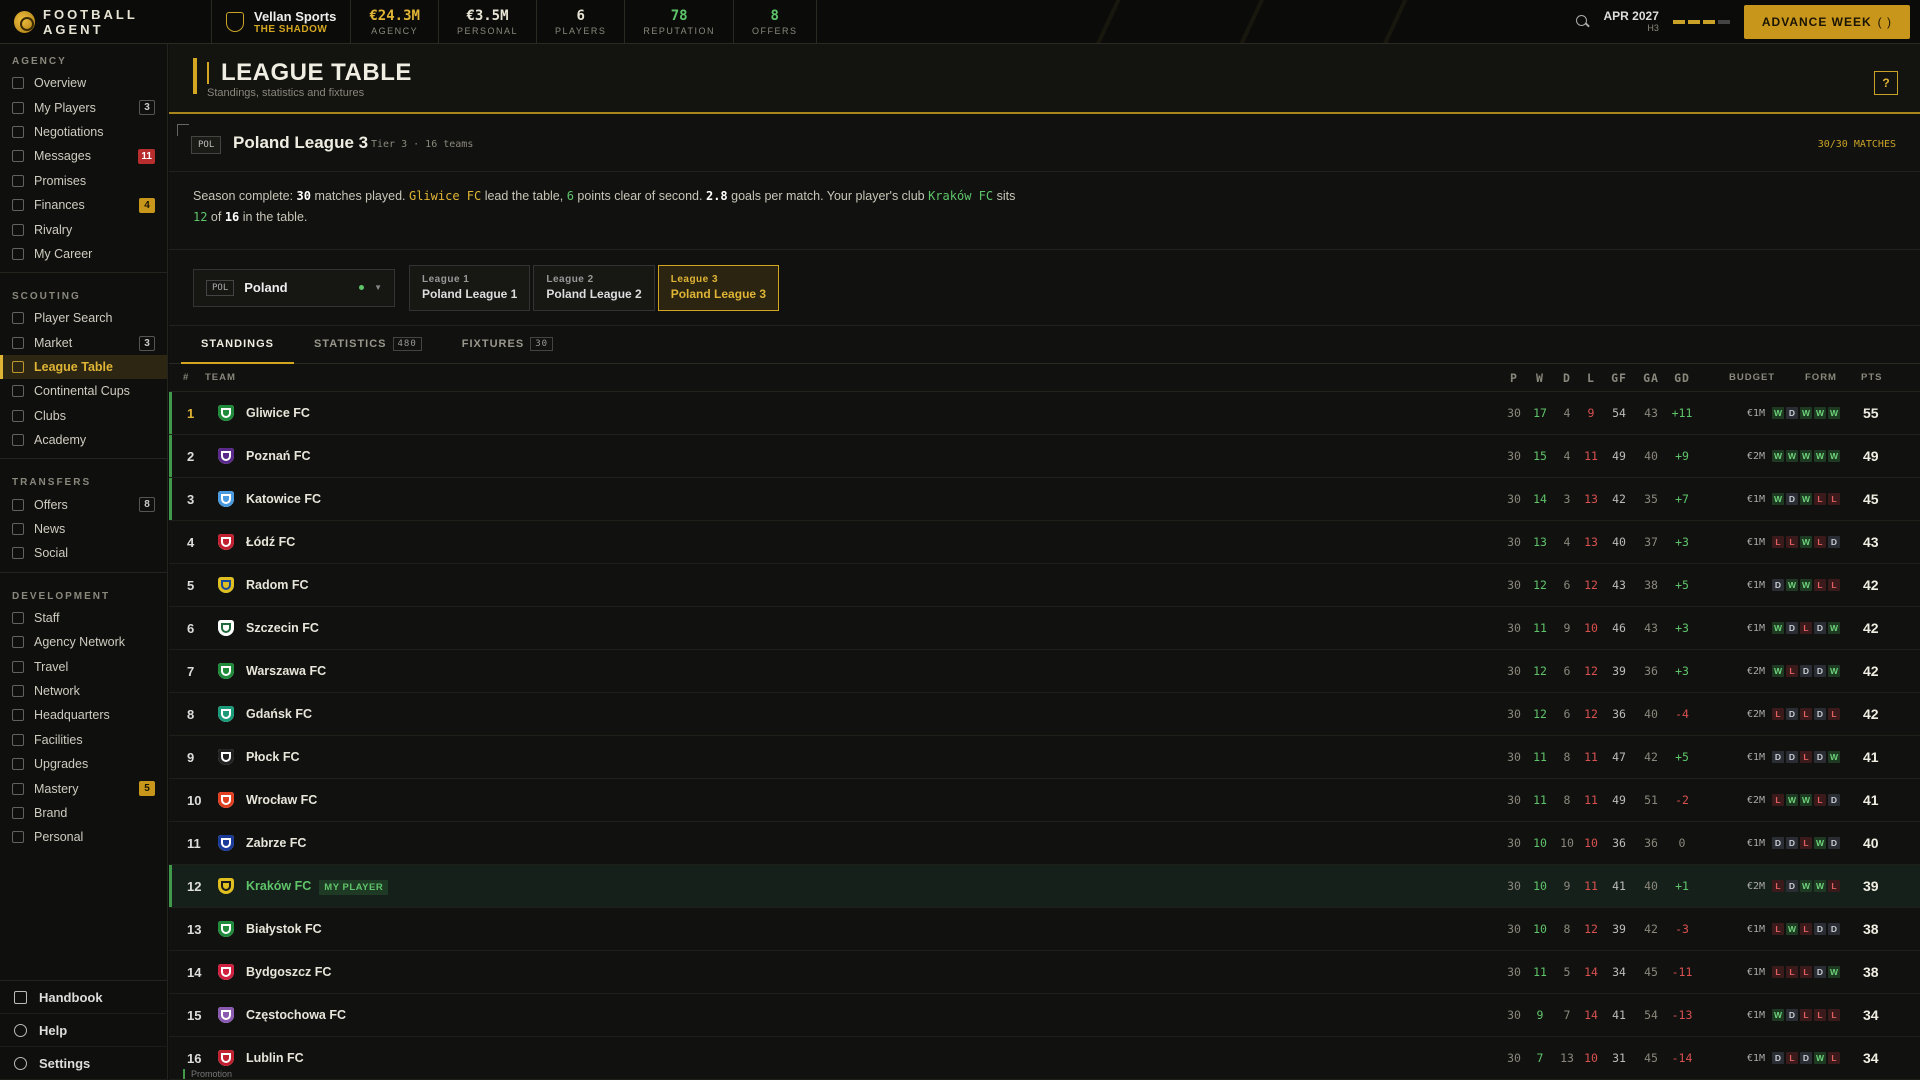 This screenshot has width=1920, height=1080. I want to click on sidebar-item-market: Market 3, so click(83, 343).